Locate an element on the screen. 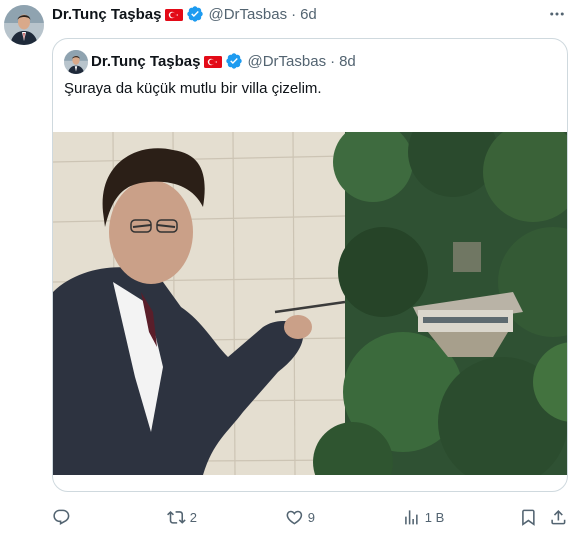  reply-button is located at coordinates (63, 517).